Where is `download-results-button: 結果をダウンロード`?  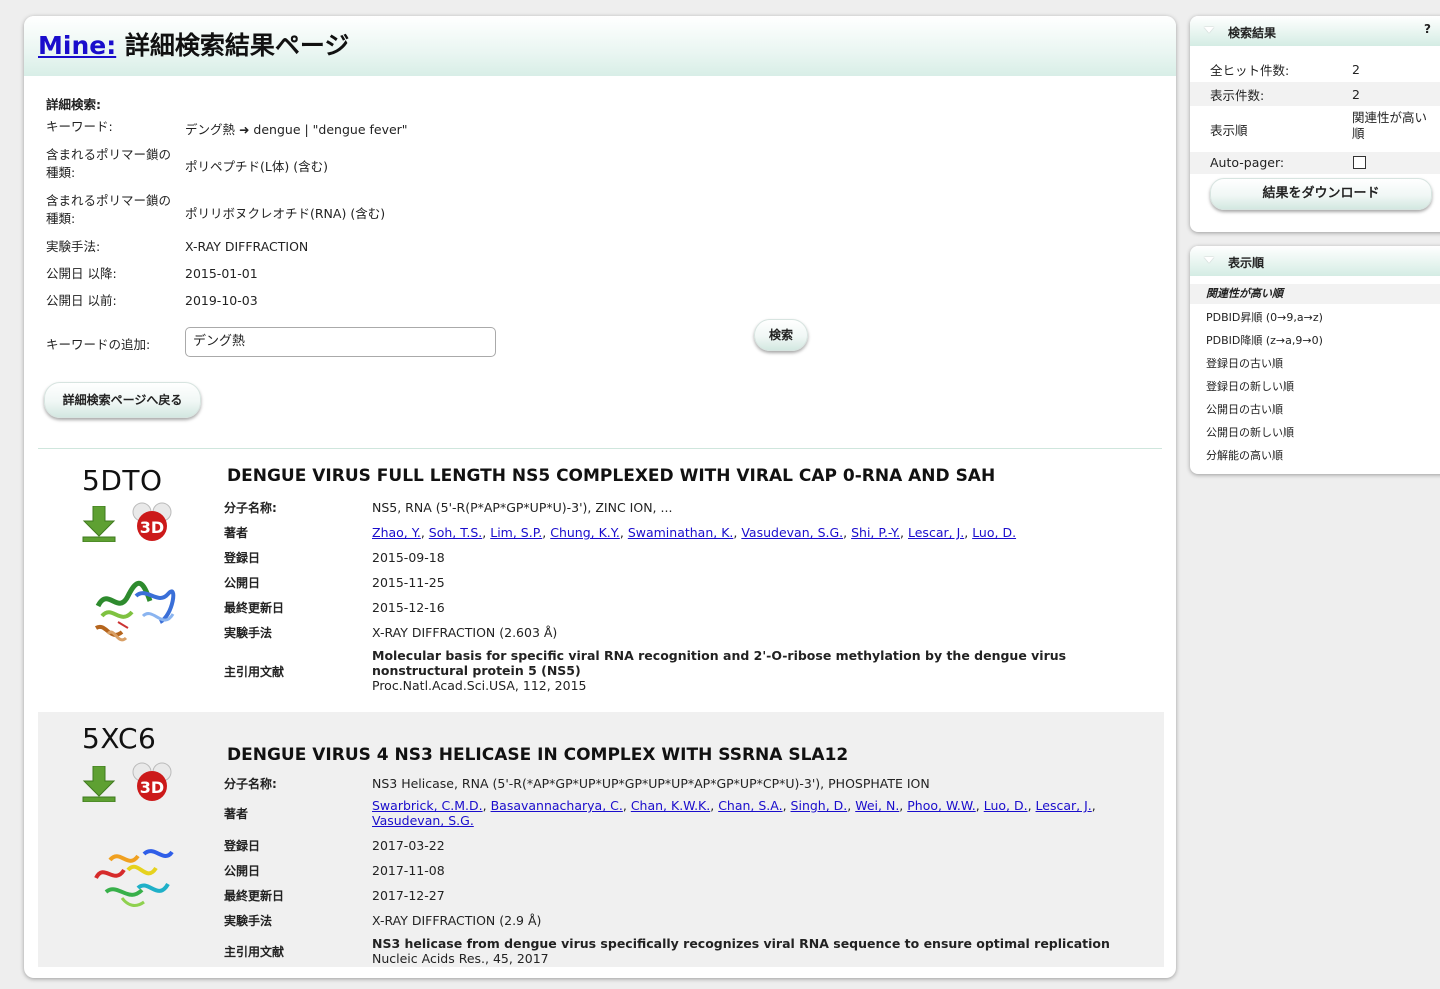
download-results-button: 結果をダウンロード is located at coordinates (1321, 194).